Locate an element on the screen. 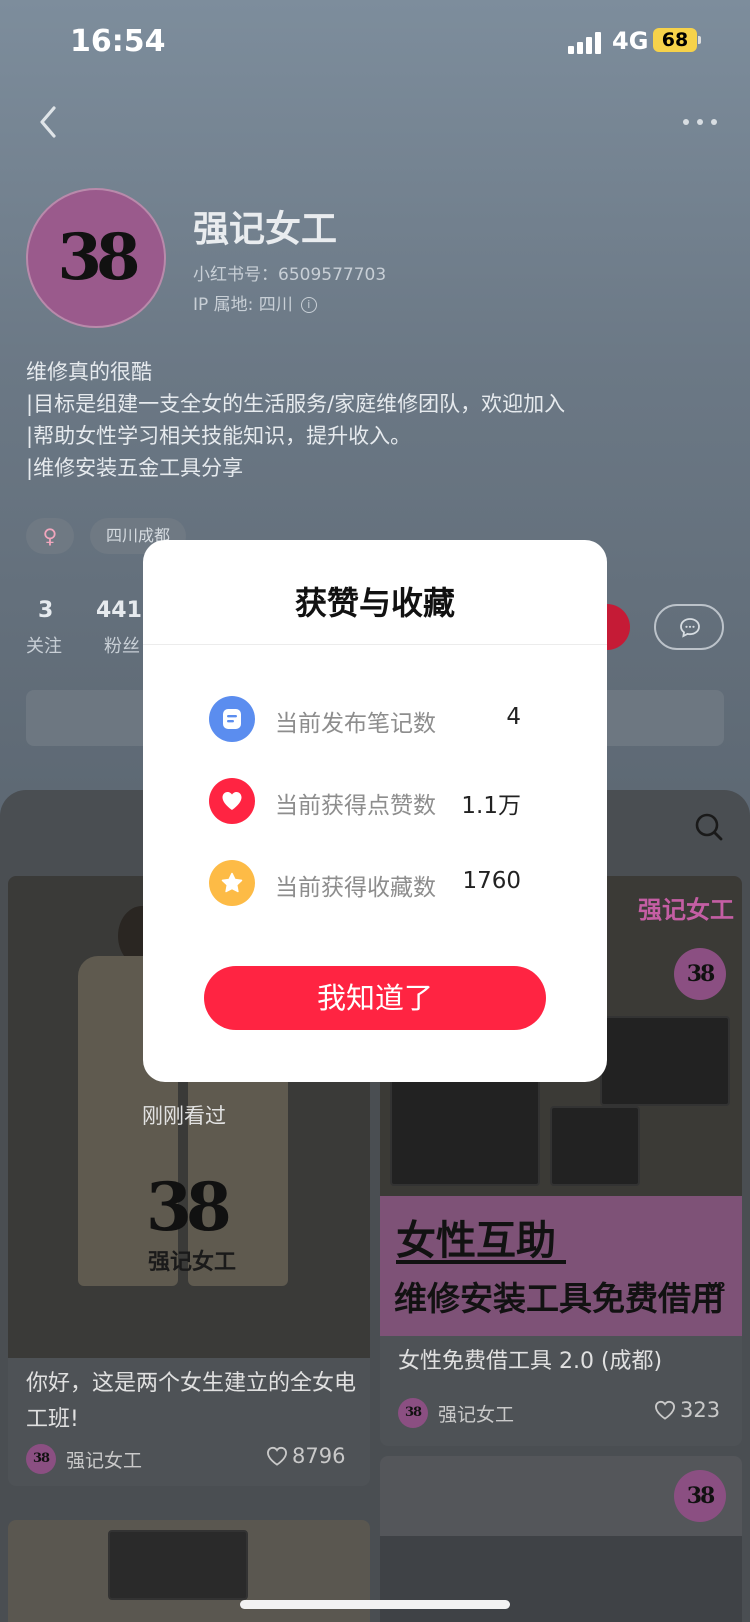  collections-count-row: 当前获得收藏数 1760 is located at coordinates (379, 883).